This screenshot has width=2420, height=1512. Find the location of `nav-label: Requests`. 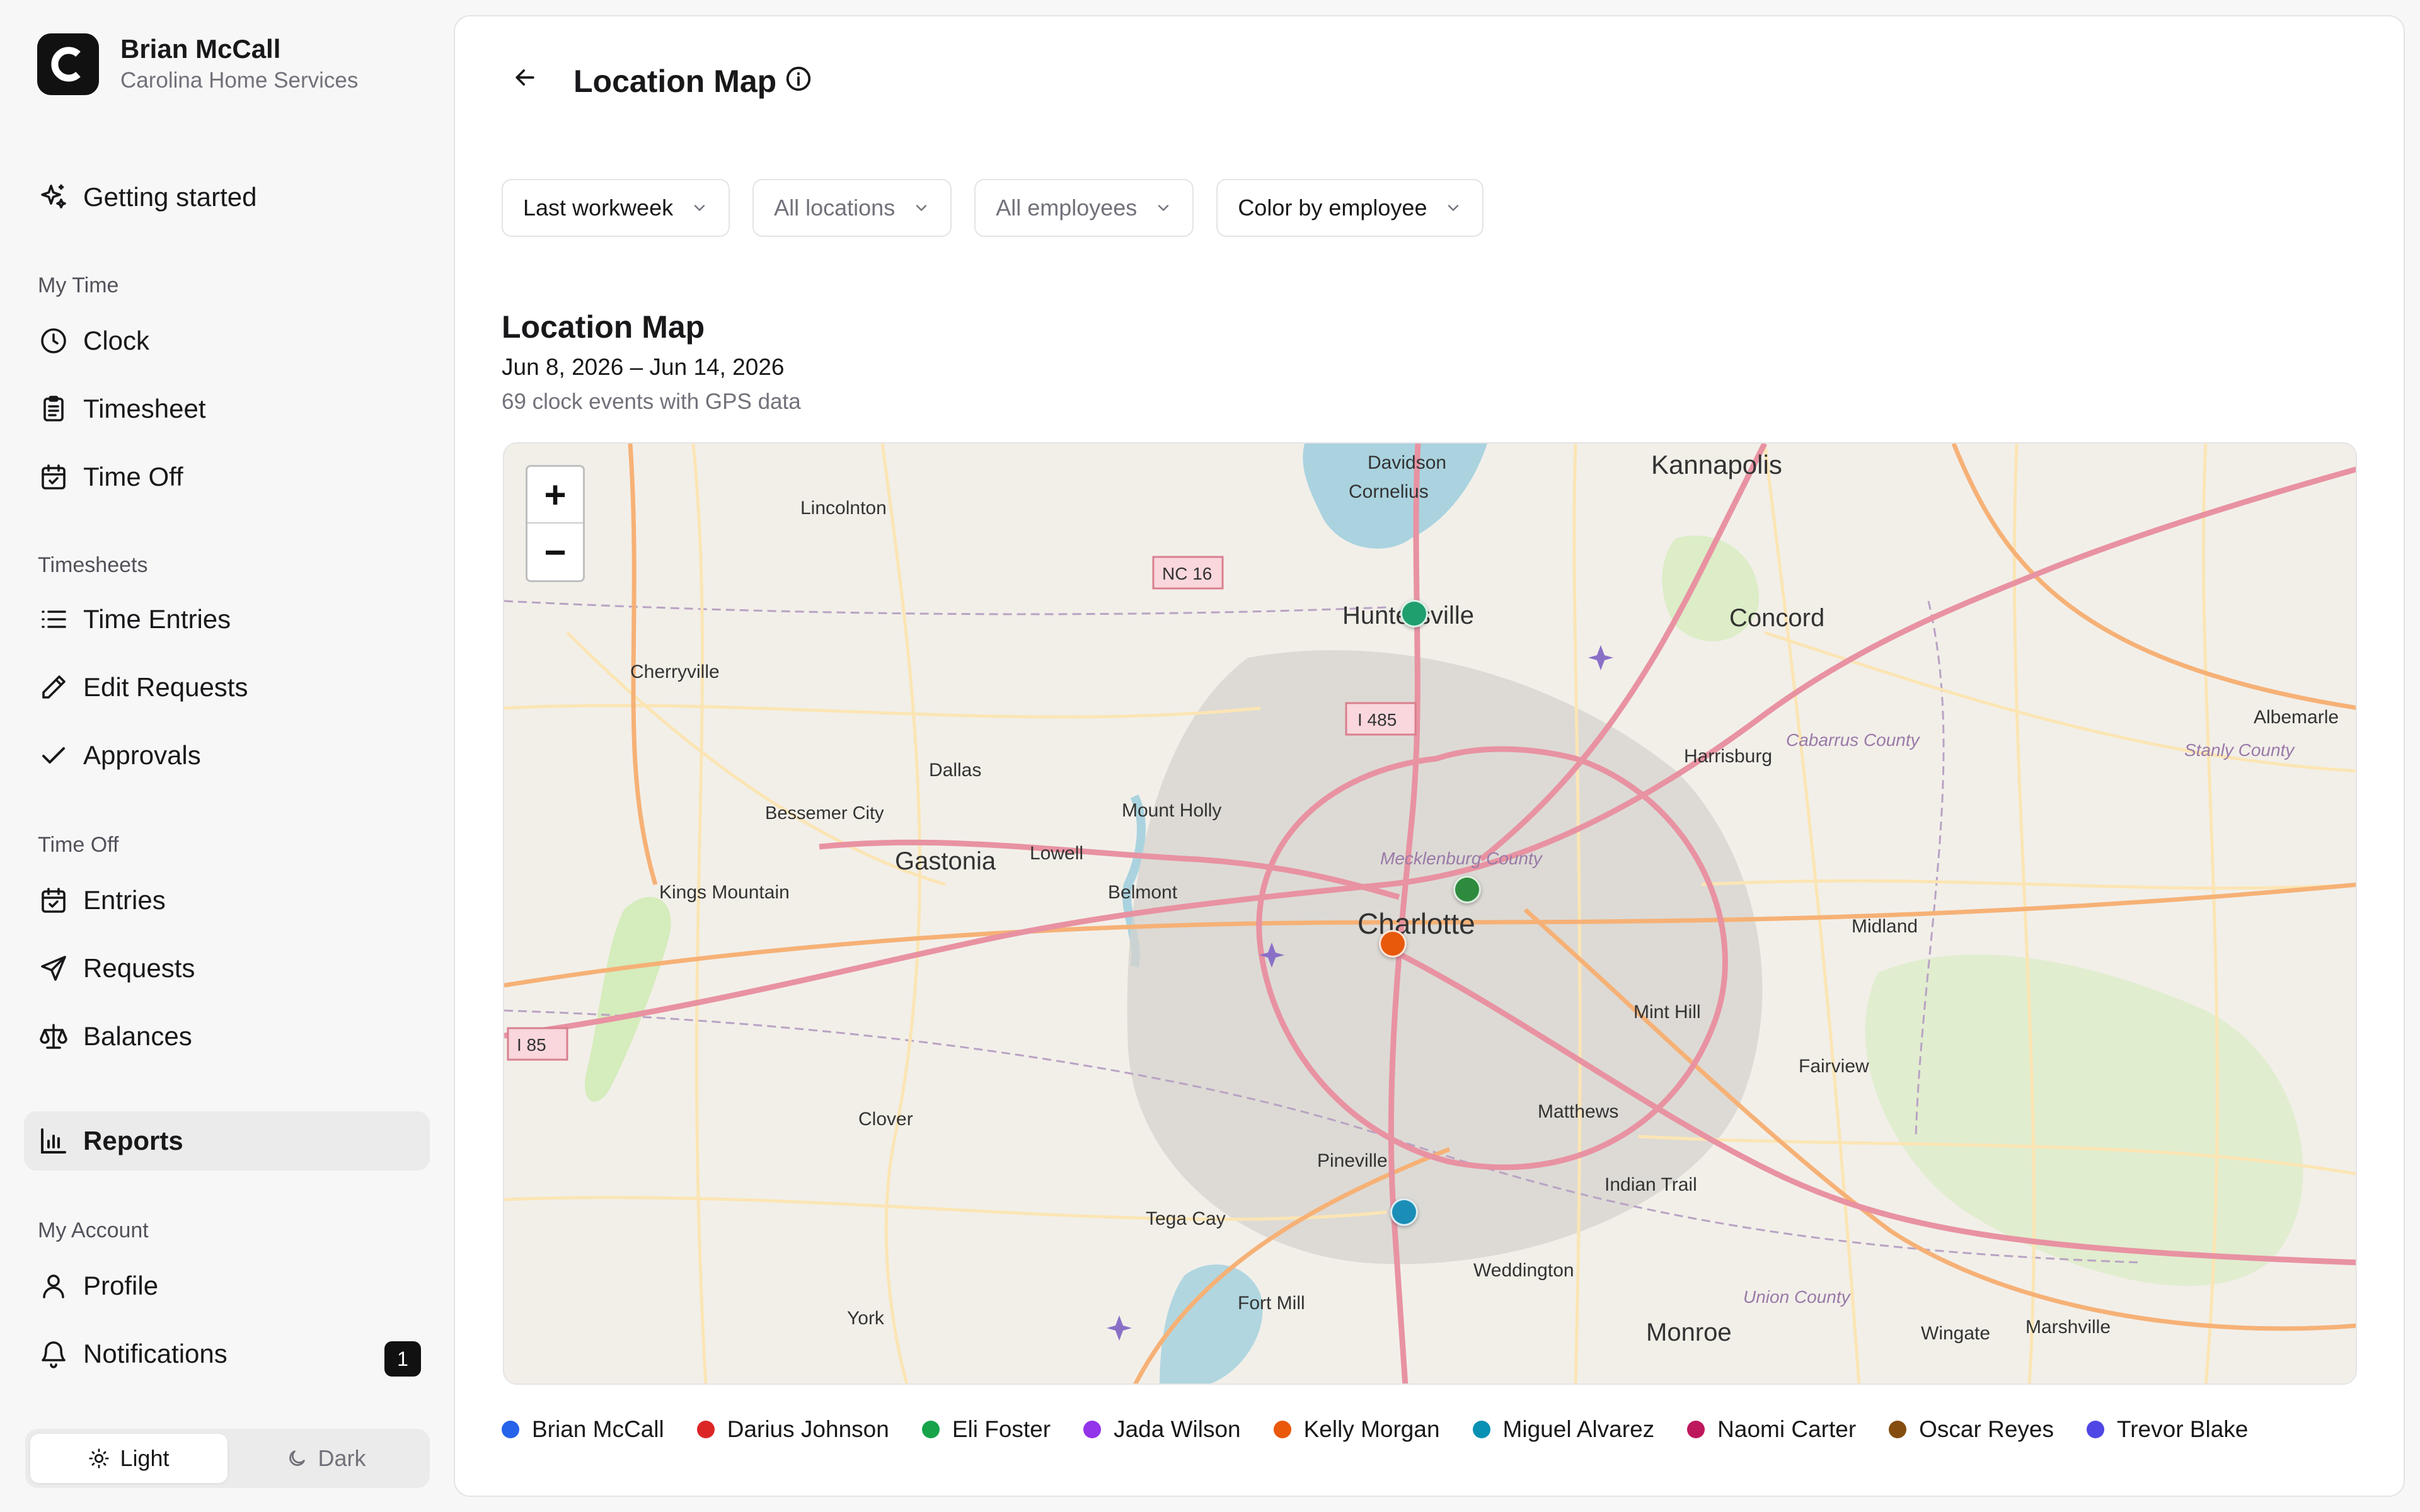

nav-label: Requests is located at coordinates (139, 968).